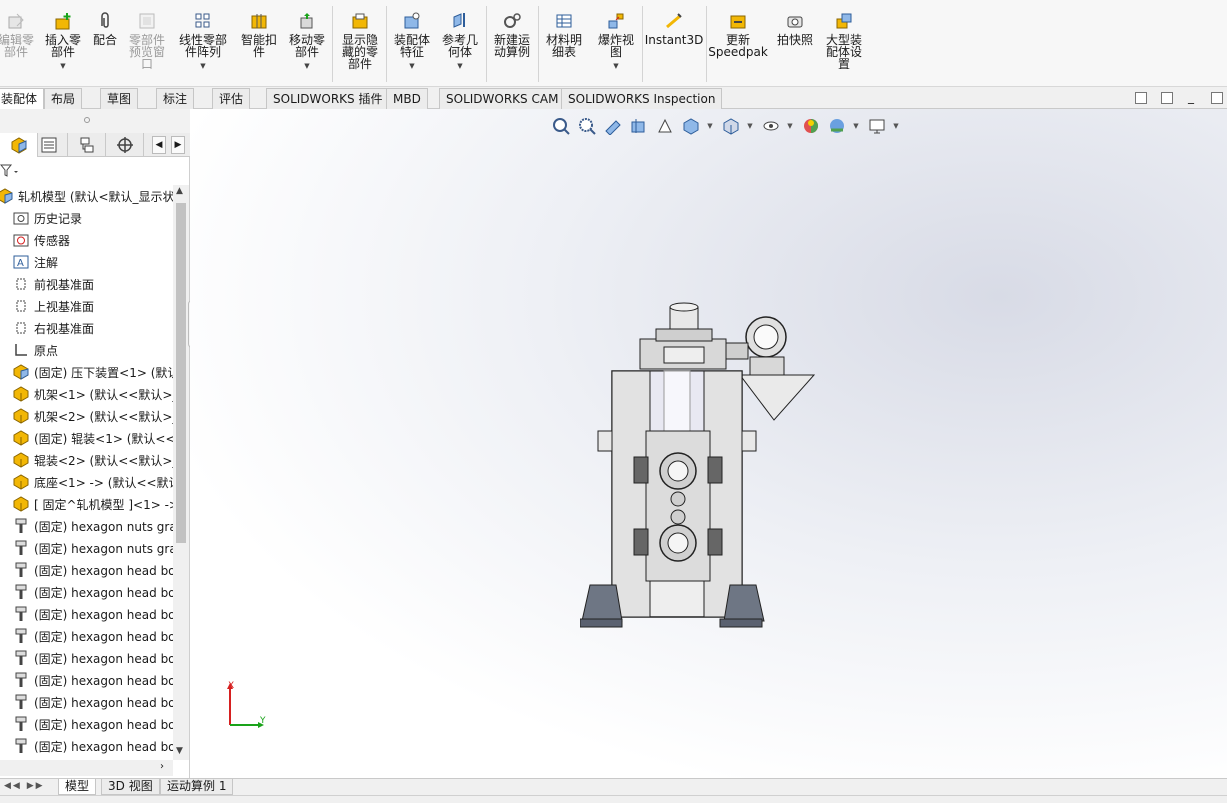 This screenshot has width=1227, height=803. What do you see at coordinates (512, 21) in the screenshot?
I see `motion-study-icon` at bounding box center [512, 21].